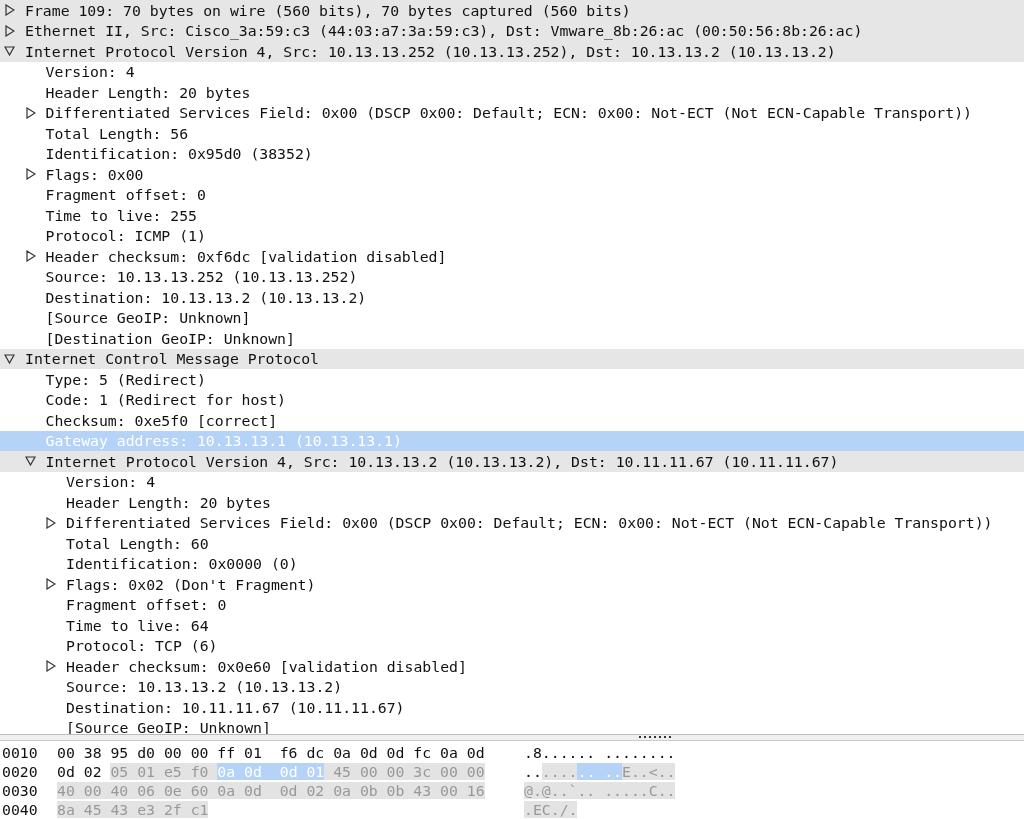 This screenshot has width=1024, height=819. Describe the element at coordinates (512, 174) in the screenshot. I see `tree-item: Flags: 0x00` at that location.